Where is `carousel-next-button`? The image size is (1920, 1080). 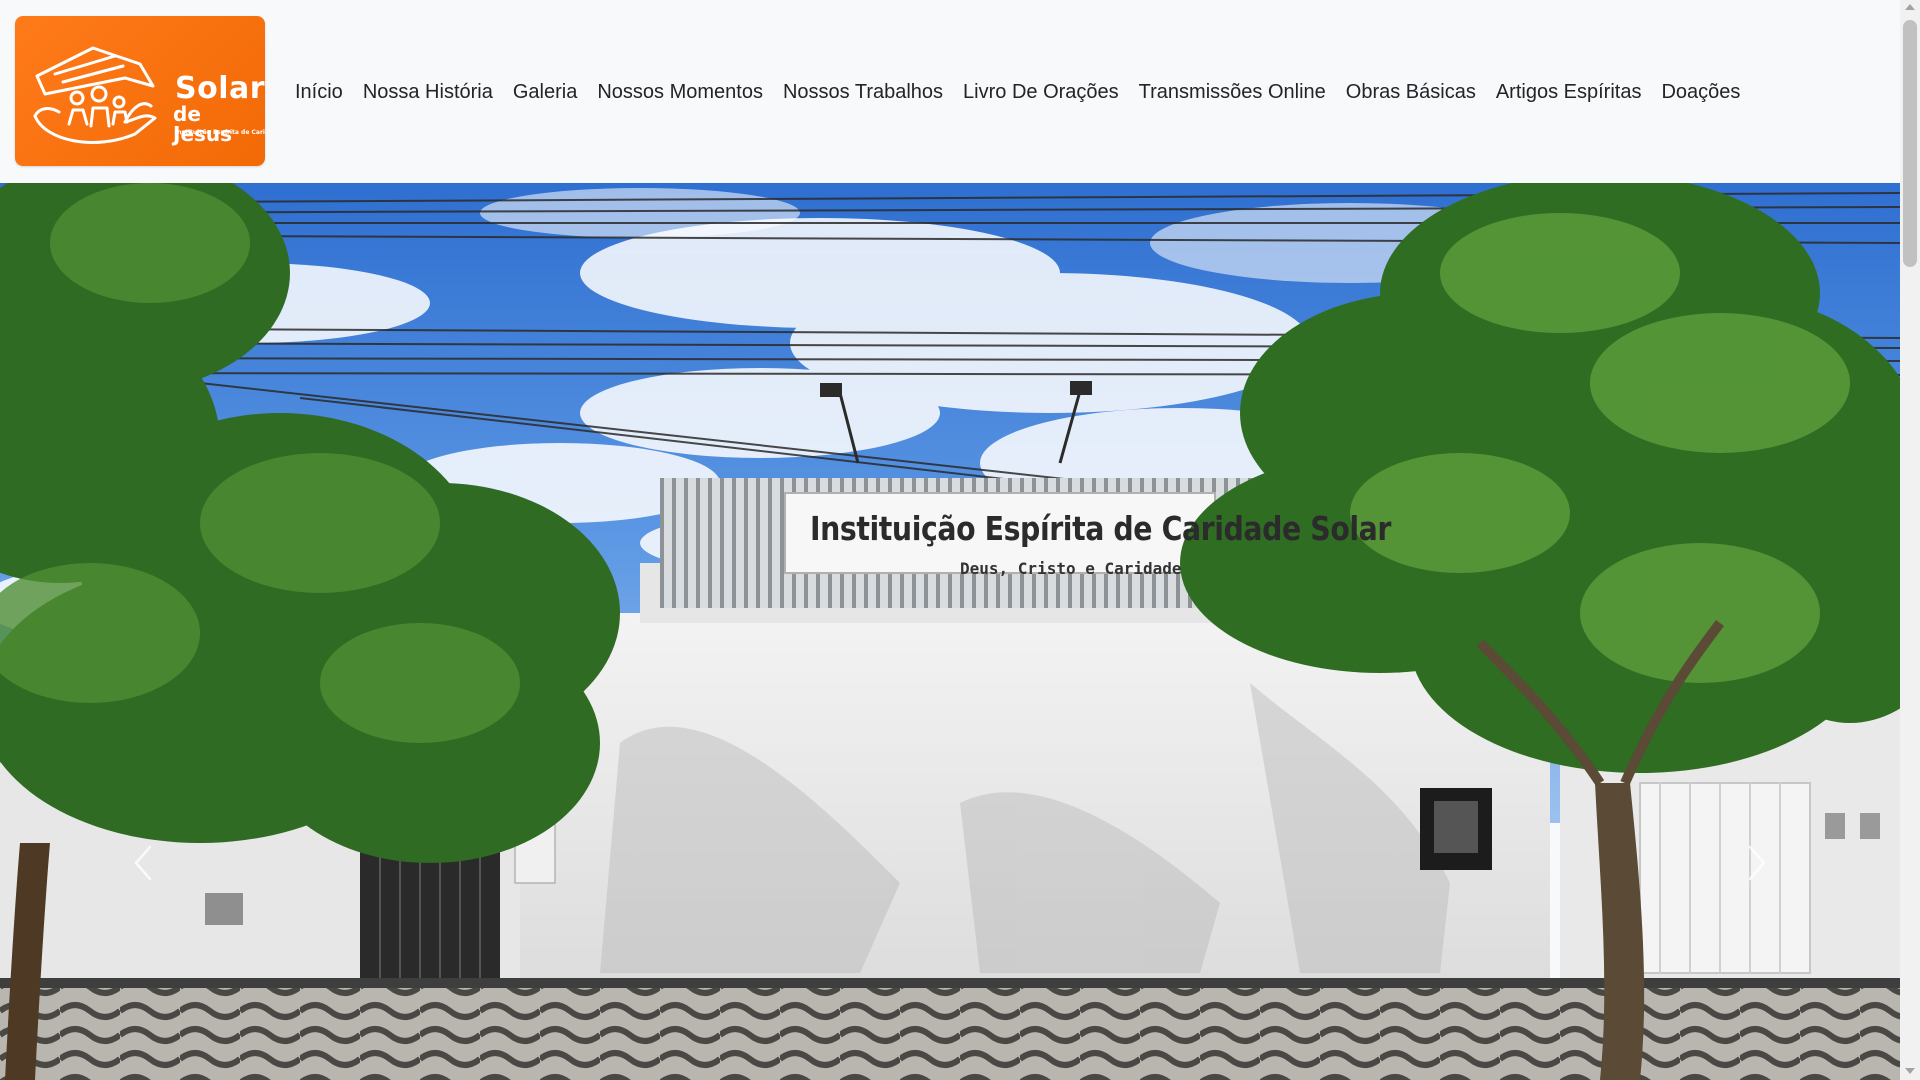
carousel-next-button is located at coordinates (1758, 863).